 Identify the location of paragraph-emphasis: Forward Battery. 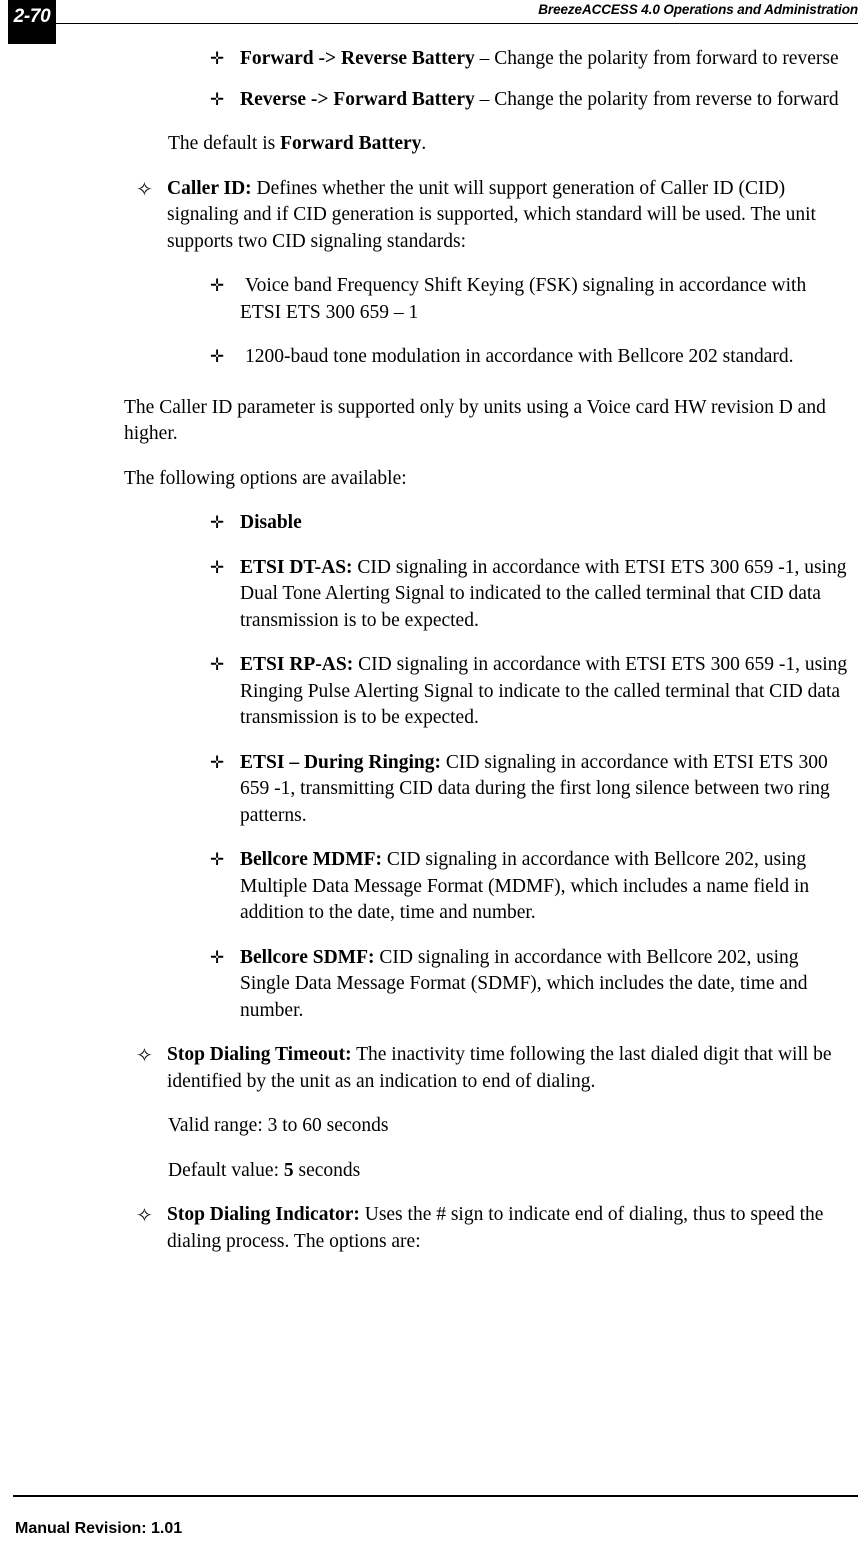
(351, 143).